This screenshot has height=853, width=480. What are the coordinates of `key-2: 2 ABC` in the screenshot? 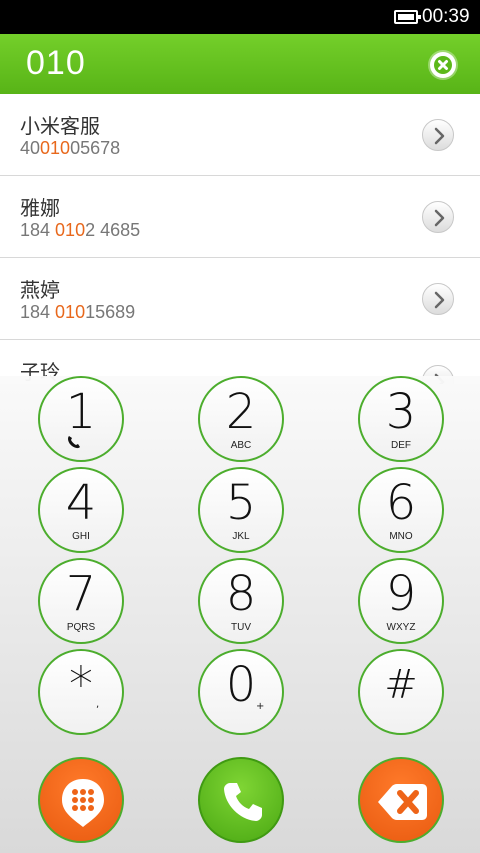 It's located at (241, 419).